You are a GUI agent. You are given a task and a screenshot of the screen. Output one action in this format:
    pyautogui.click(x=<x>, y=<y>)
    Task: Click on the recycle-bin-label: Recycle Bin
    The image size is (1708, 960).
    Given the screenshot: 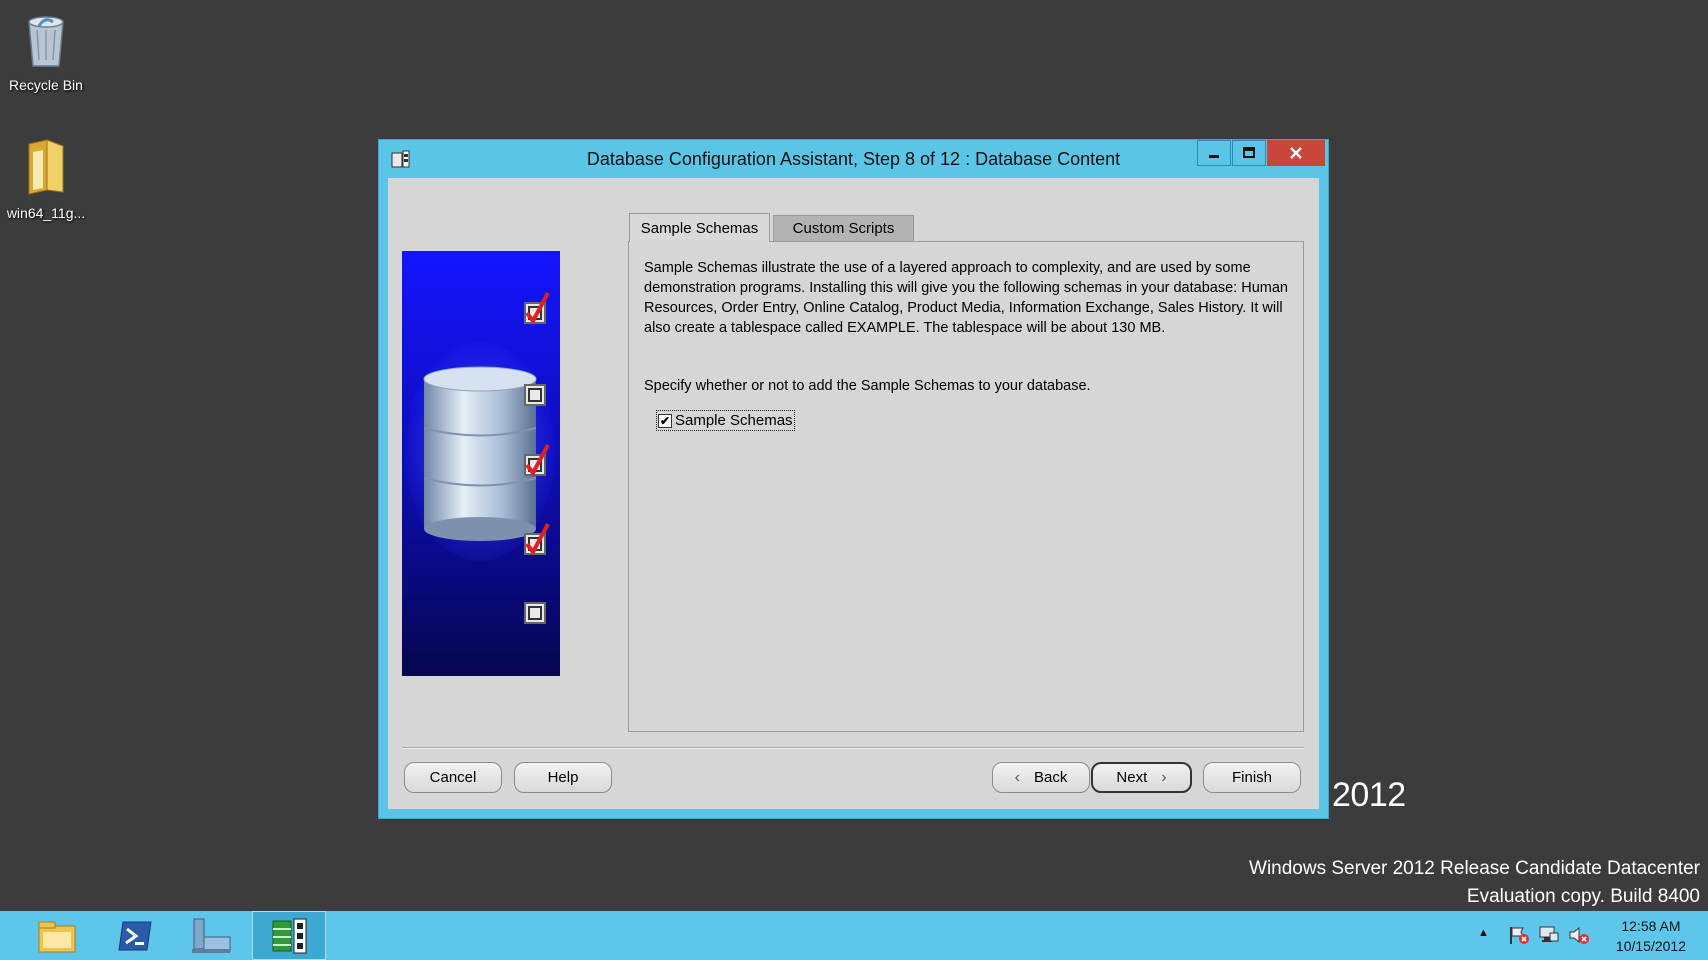 What is the action you would take?
    pyautogui.click(x=46, y=85)
    